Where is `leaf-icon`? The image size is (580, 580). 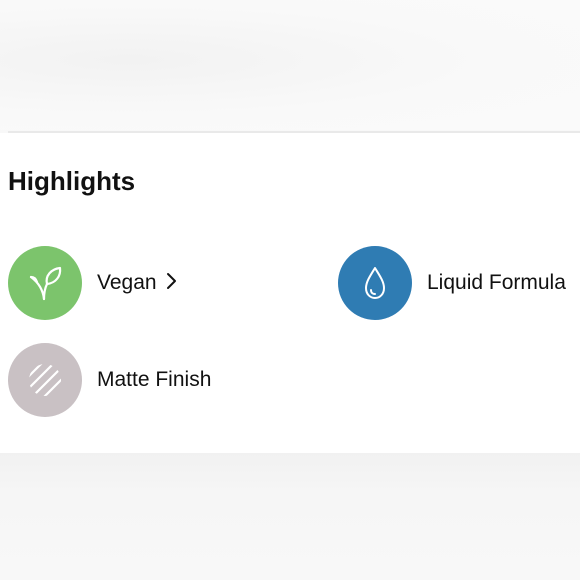 leaf-icon is located at coordinates (45, 283).